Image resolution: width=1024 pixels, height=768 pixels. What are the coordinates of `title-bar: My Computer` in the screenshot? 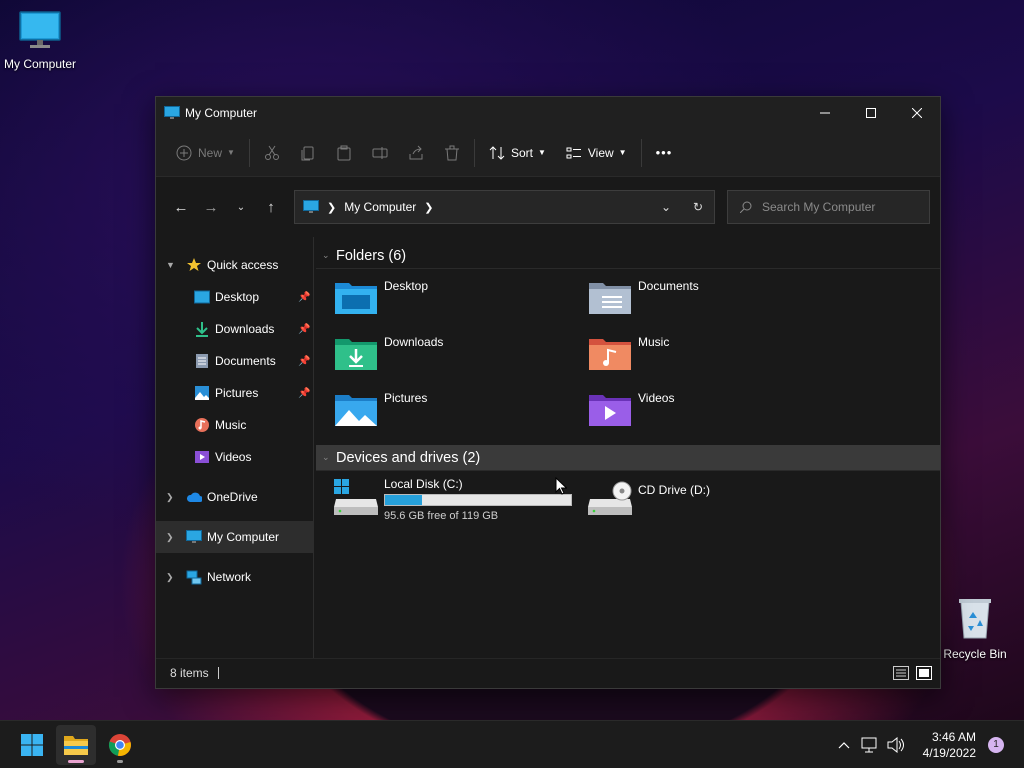 It's located at (548, 113).